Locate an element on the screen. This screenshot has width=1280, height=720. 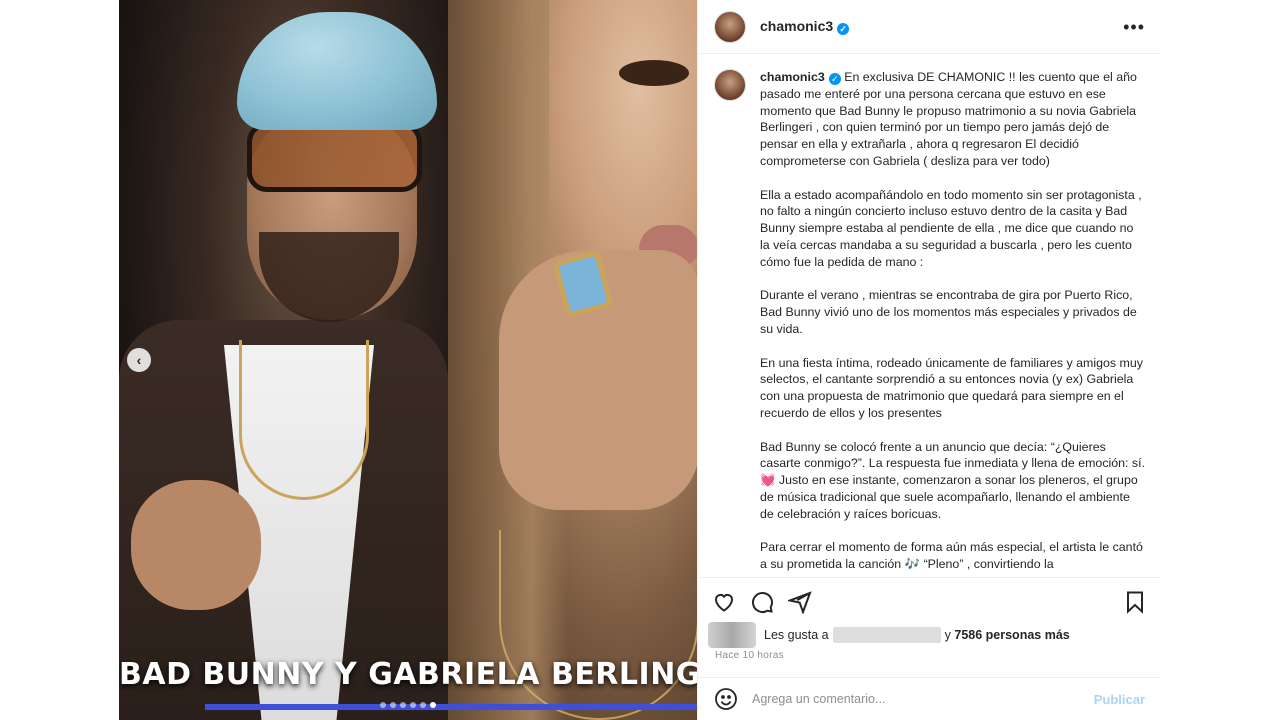
emoji-icon is located at coordinates (726, 699).